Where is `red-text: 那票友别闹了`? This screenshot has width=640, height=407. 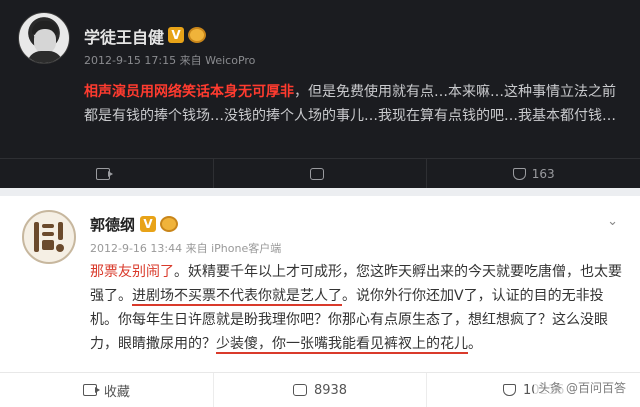 red-text: 那票友别闹了 is located at coordinates (132, 272).